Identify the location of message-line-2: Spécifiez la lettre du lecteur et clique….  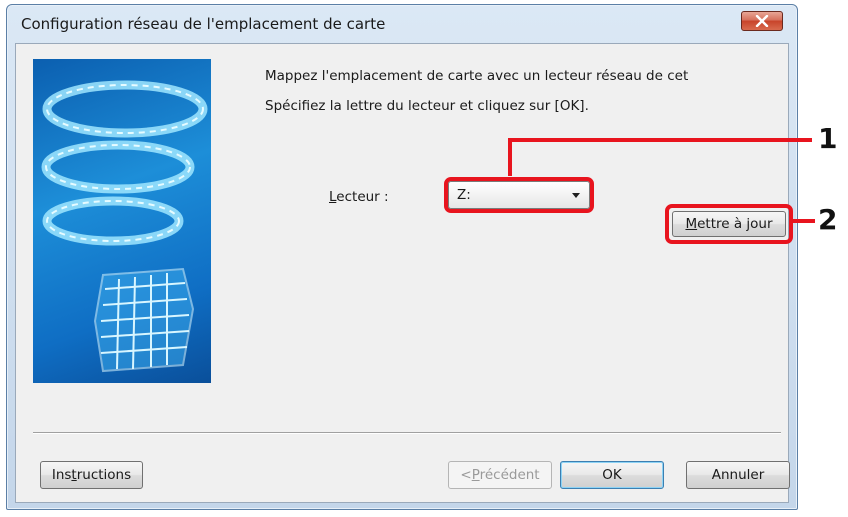
(427, 106).